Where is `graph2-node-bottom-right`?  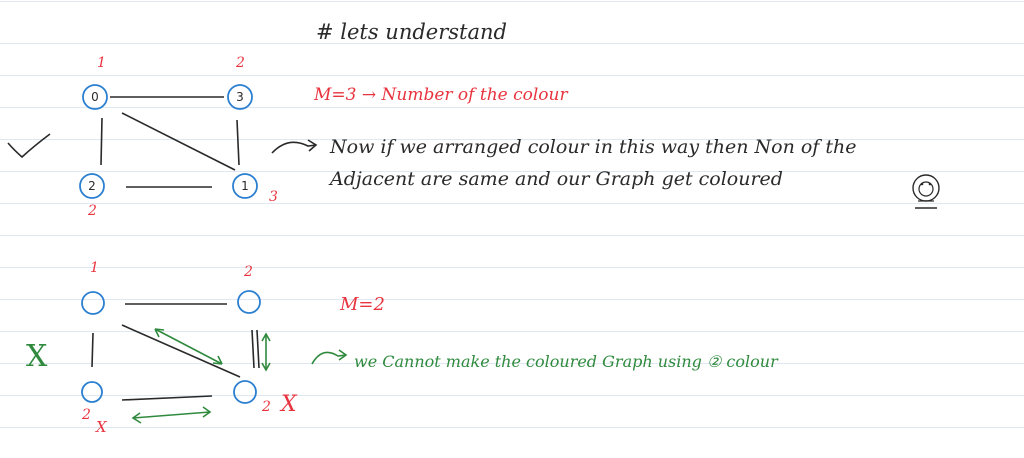 graph2-node-bottom-right is located at coordinates (245, 392).